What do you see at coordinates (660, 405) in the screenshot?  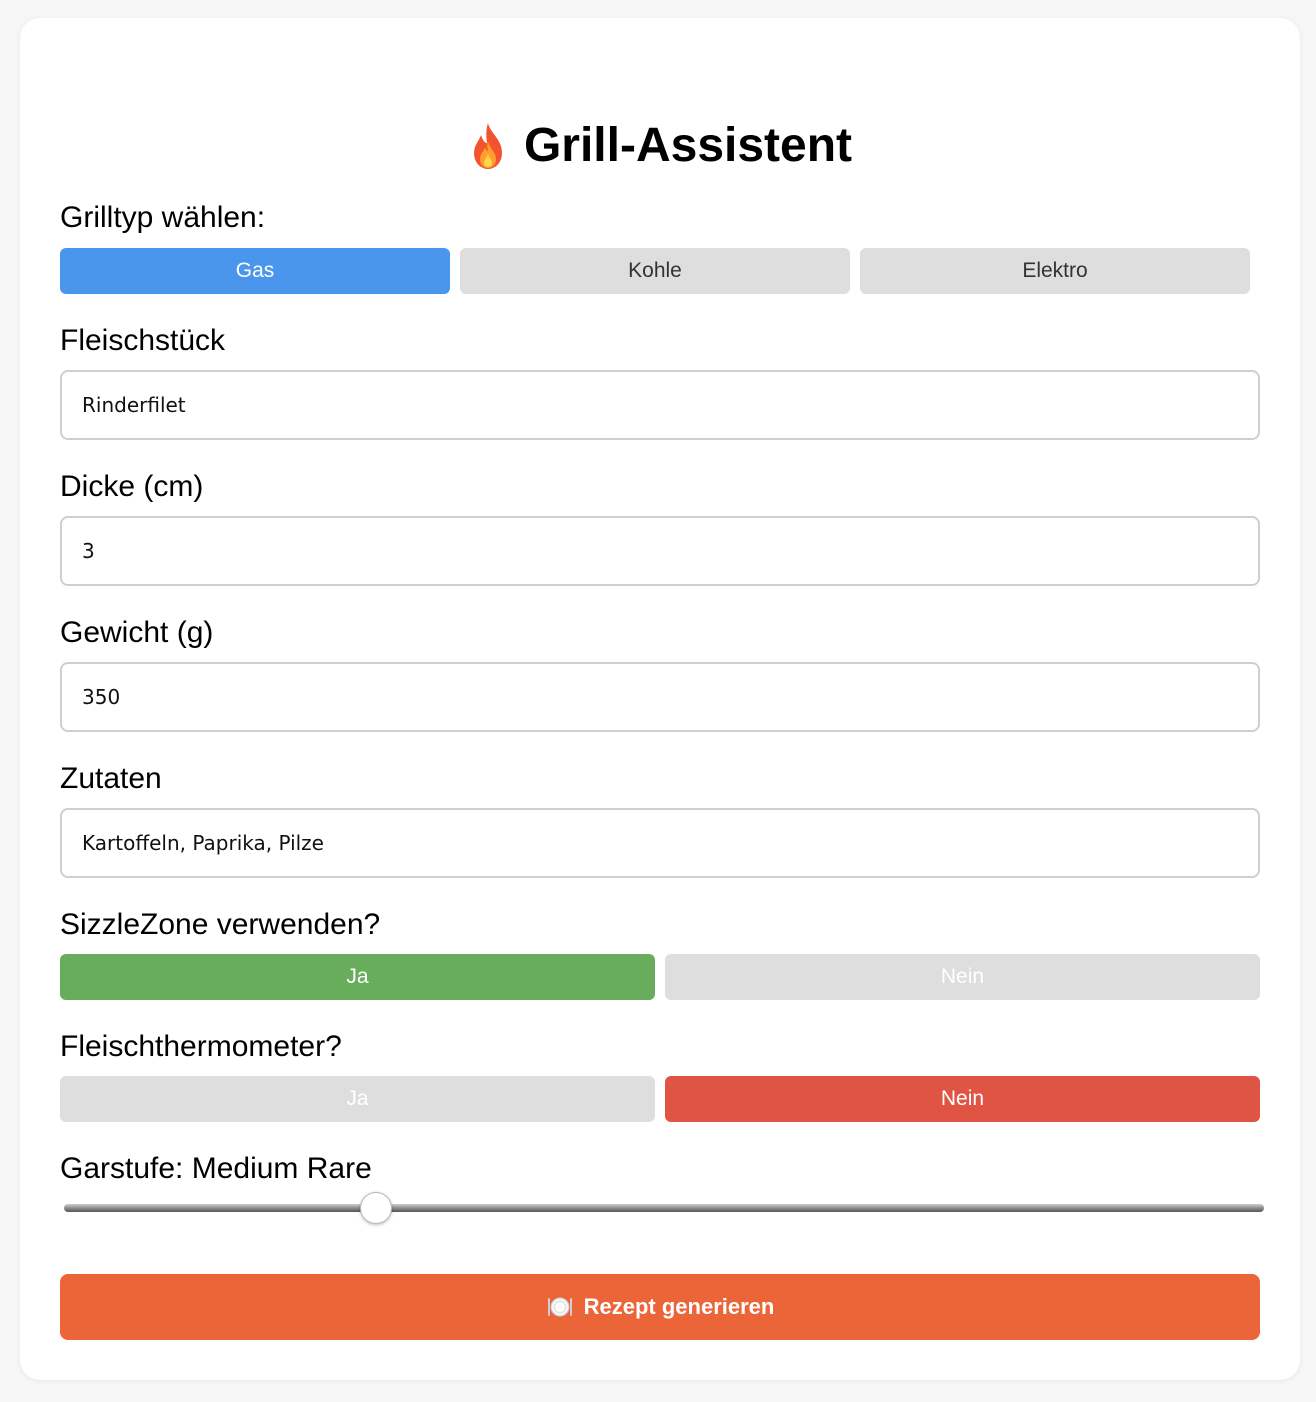 I see `meat-input` at bounding box center [660, 405].